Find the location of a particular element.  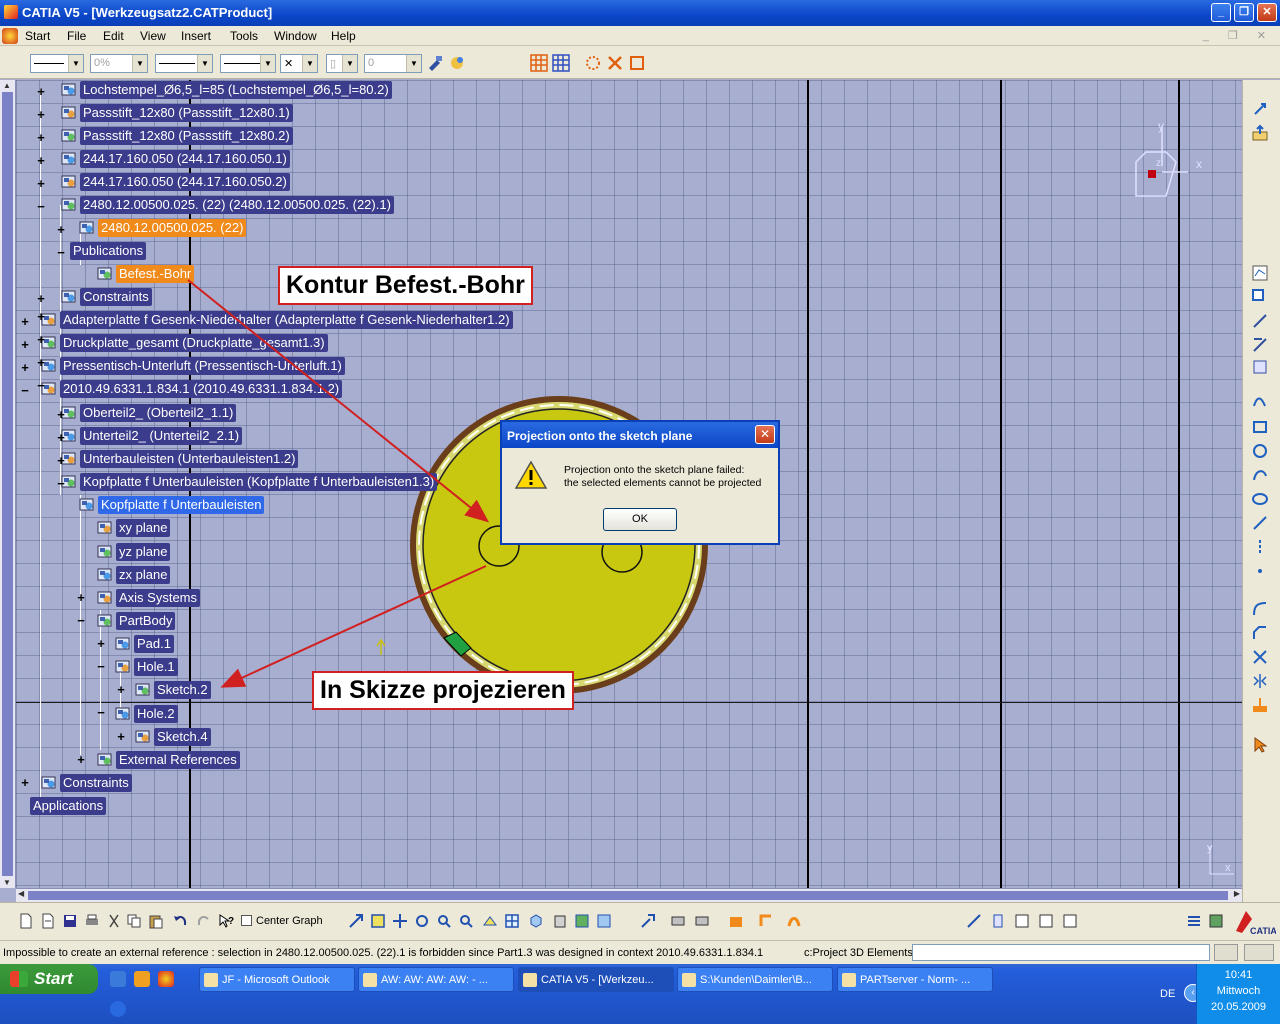

tree-node: Oberteil2_ (Oberteil2_1.1) is located at coordinates (148, 412).